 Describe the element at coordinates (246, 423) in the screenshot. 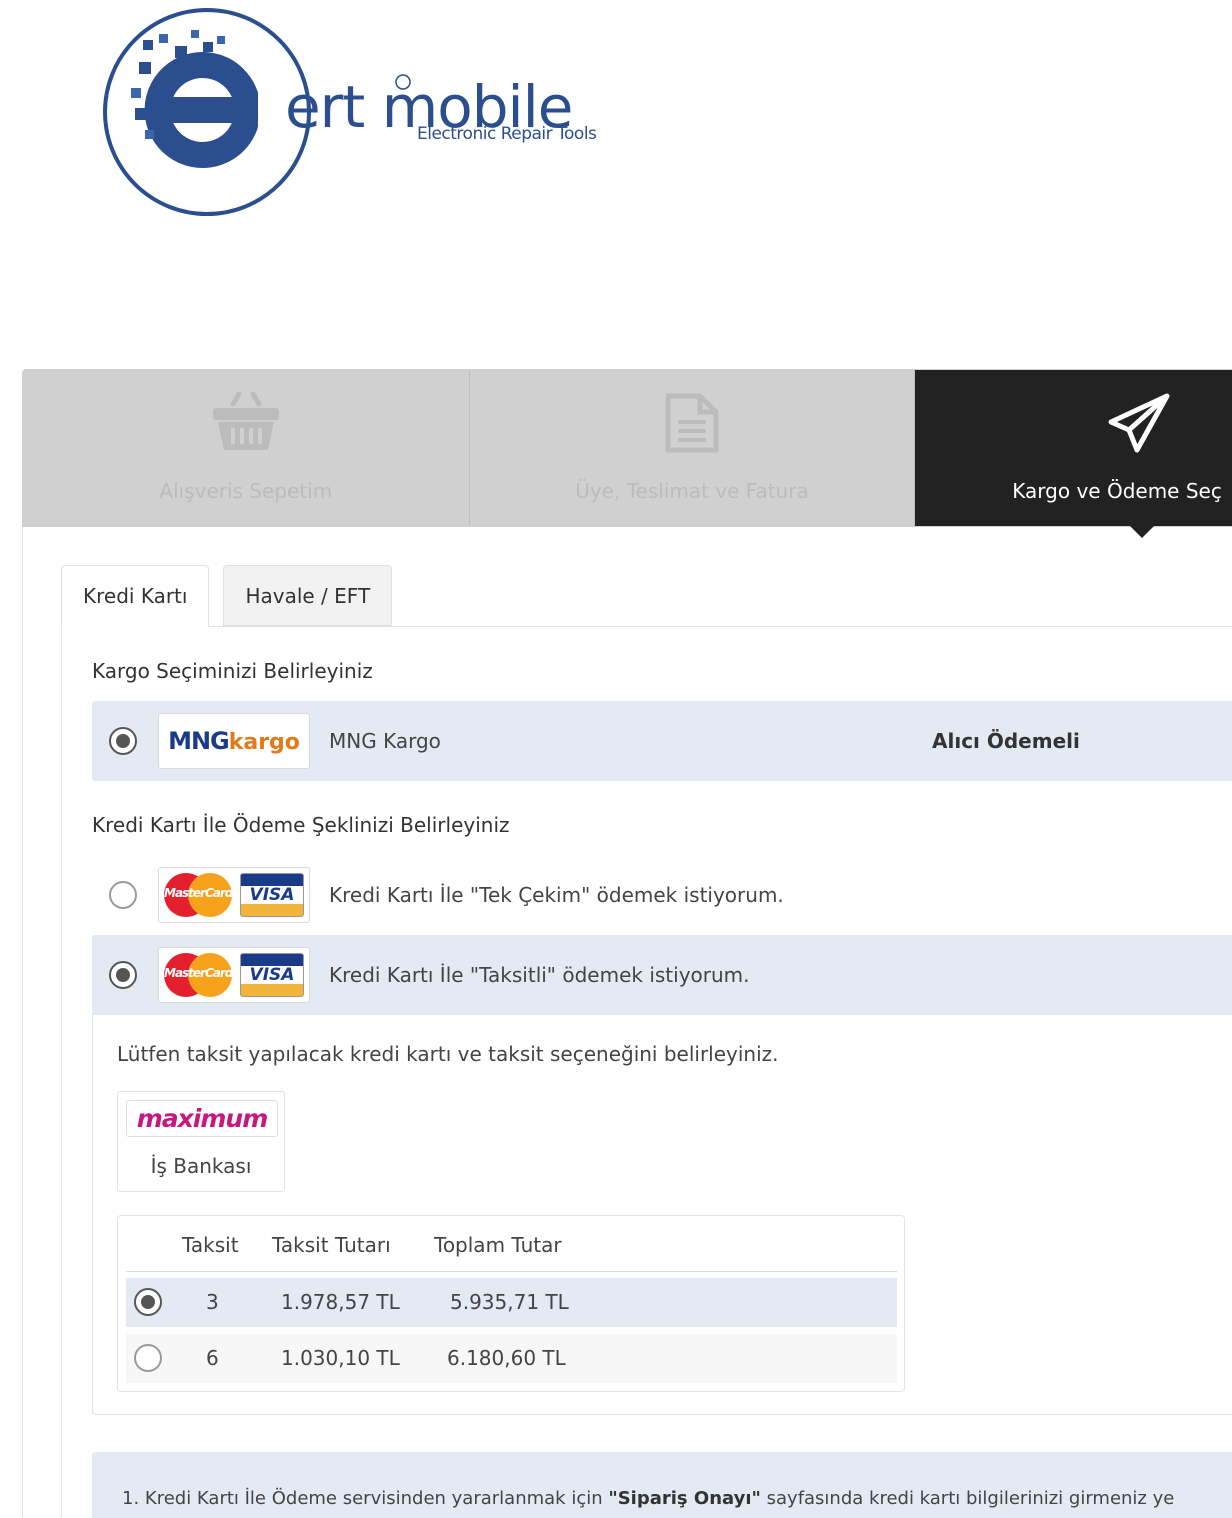

I see `basket-icon` at that location.